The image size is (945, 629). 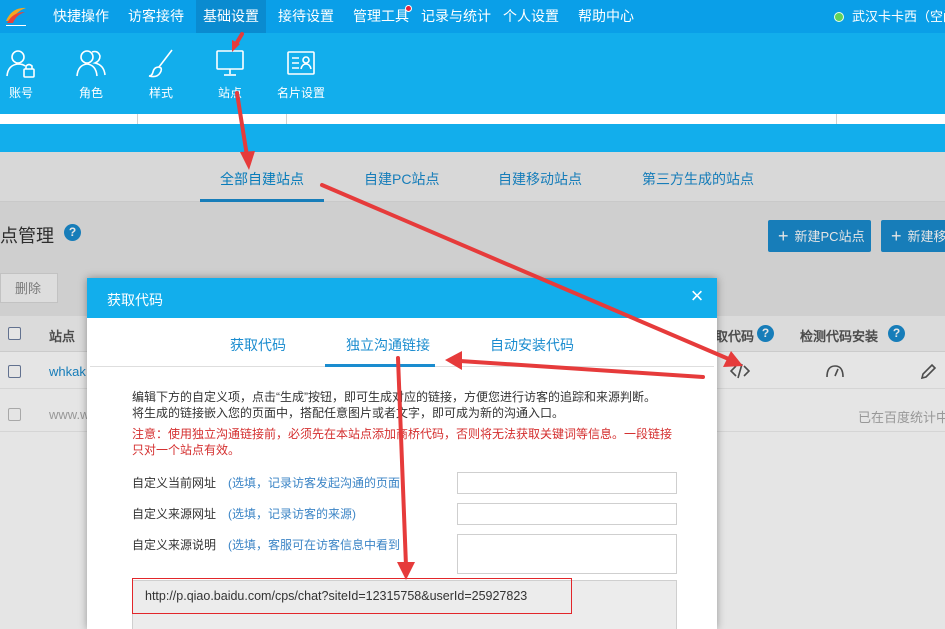 I want to click on nav-records-stats: 记录与统计, so click(x=456, y=16).